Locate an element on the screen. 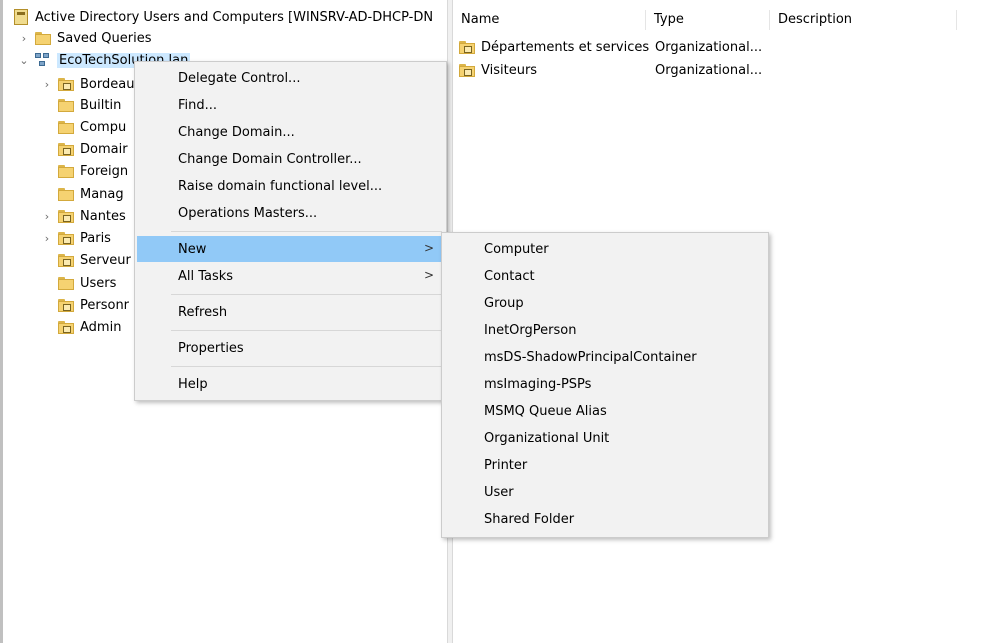 The height and width of the screenshot is (643, 988). tree-item-container: Manag is located at coordinates (91, 194).